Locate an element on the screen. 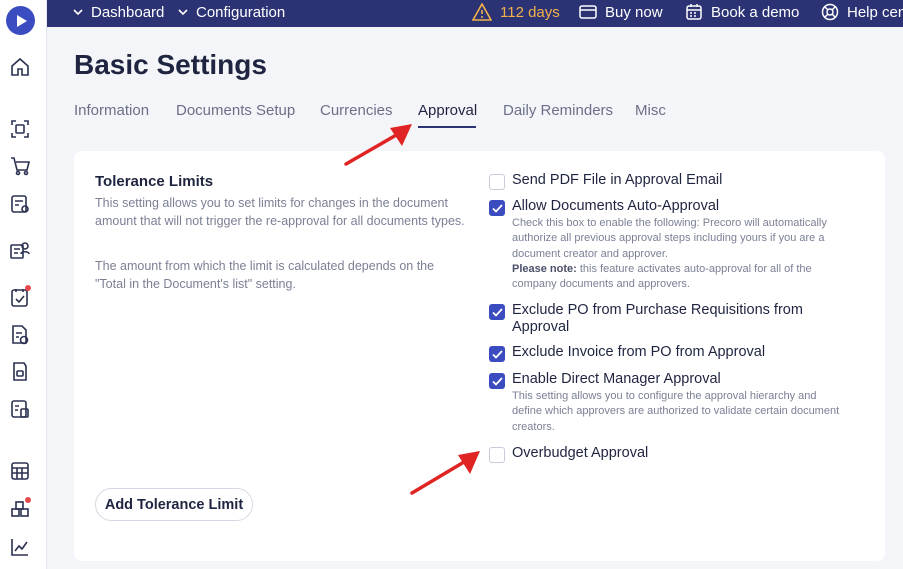  budget-icon is located at coordinates (20, 409).